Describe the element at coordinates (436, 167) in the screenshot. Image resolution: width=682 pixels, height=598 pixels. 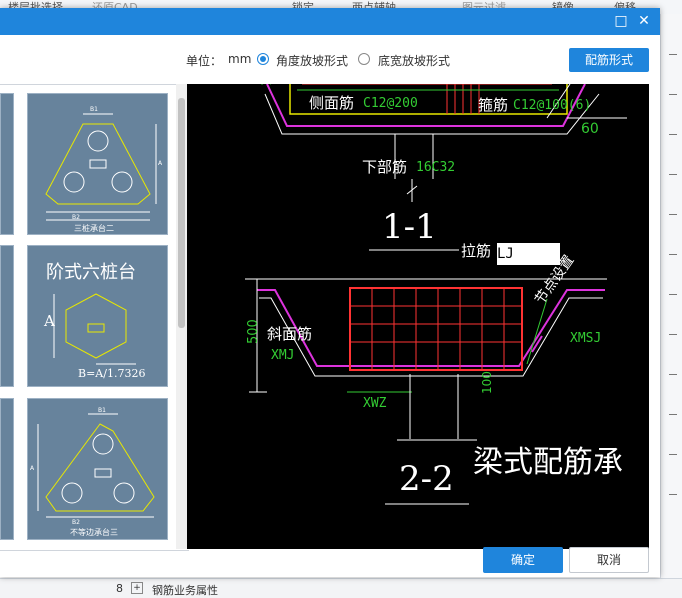
I see `bottom-rebar-value: 16C32` at that location.